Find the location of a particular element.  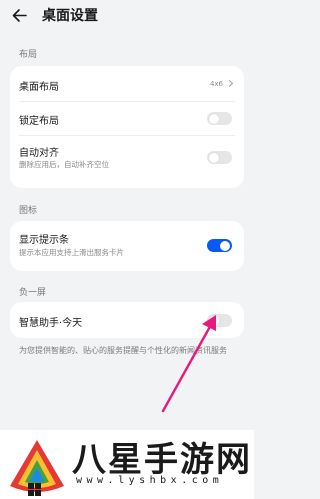

site-logo-icon is located at coordinates (37, 468).